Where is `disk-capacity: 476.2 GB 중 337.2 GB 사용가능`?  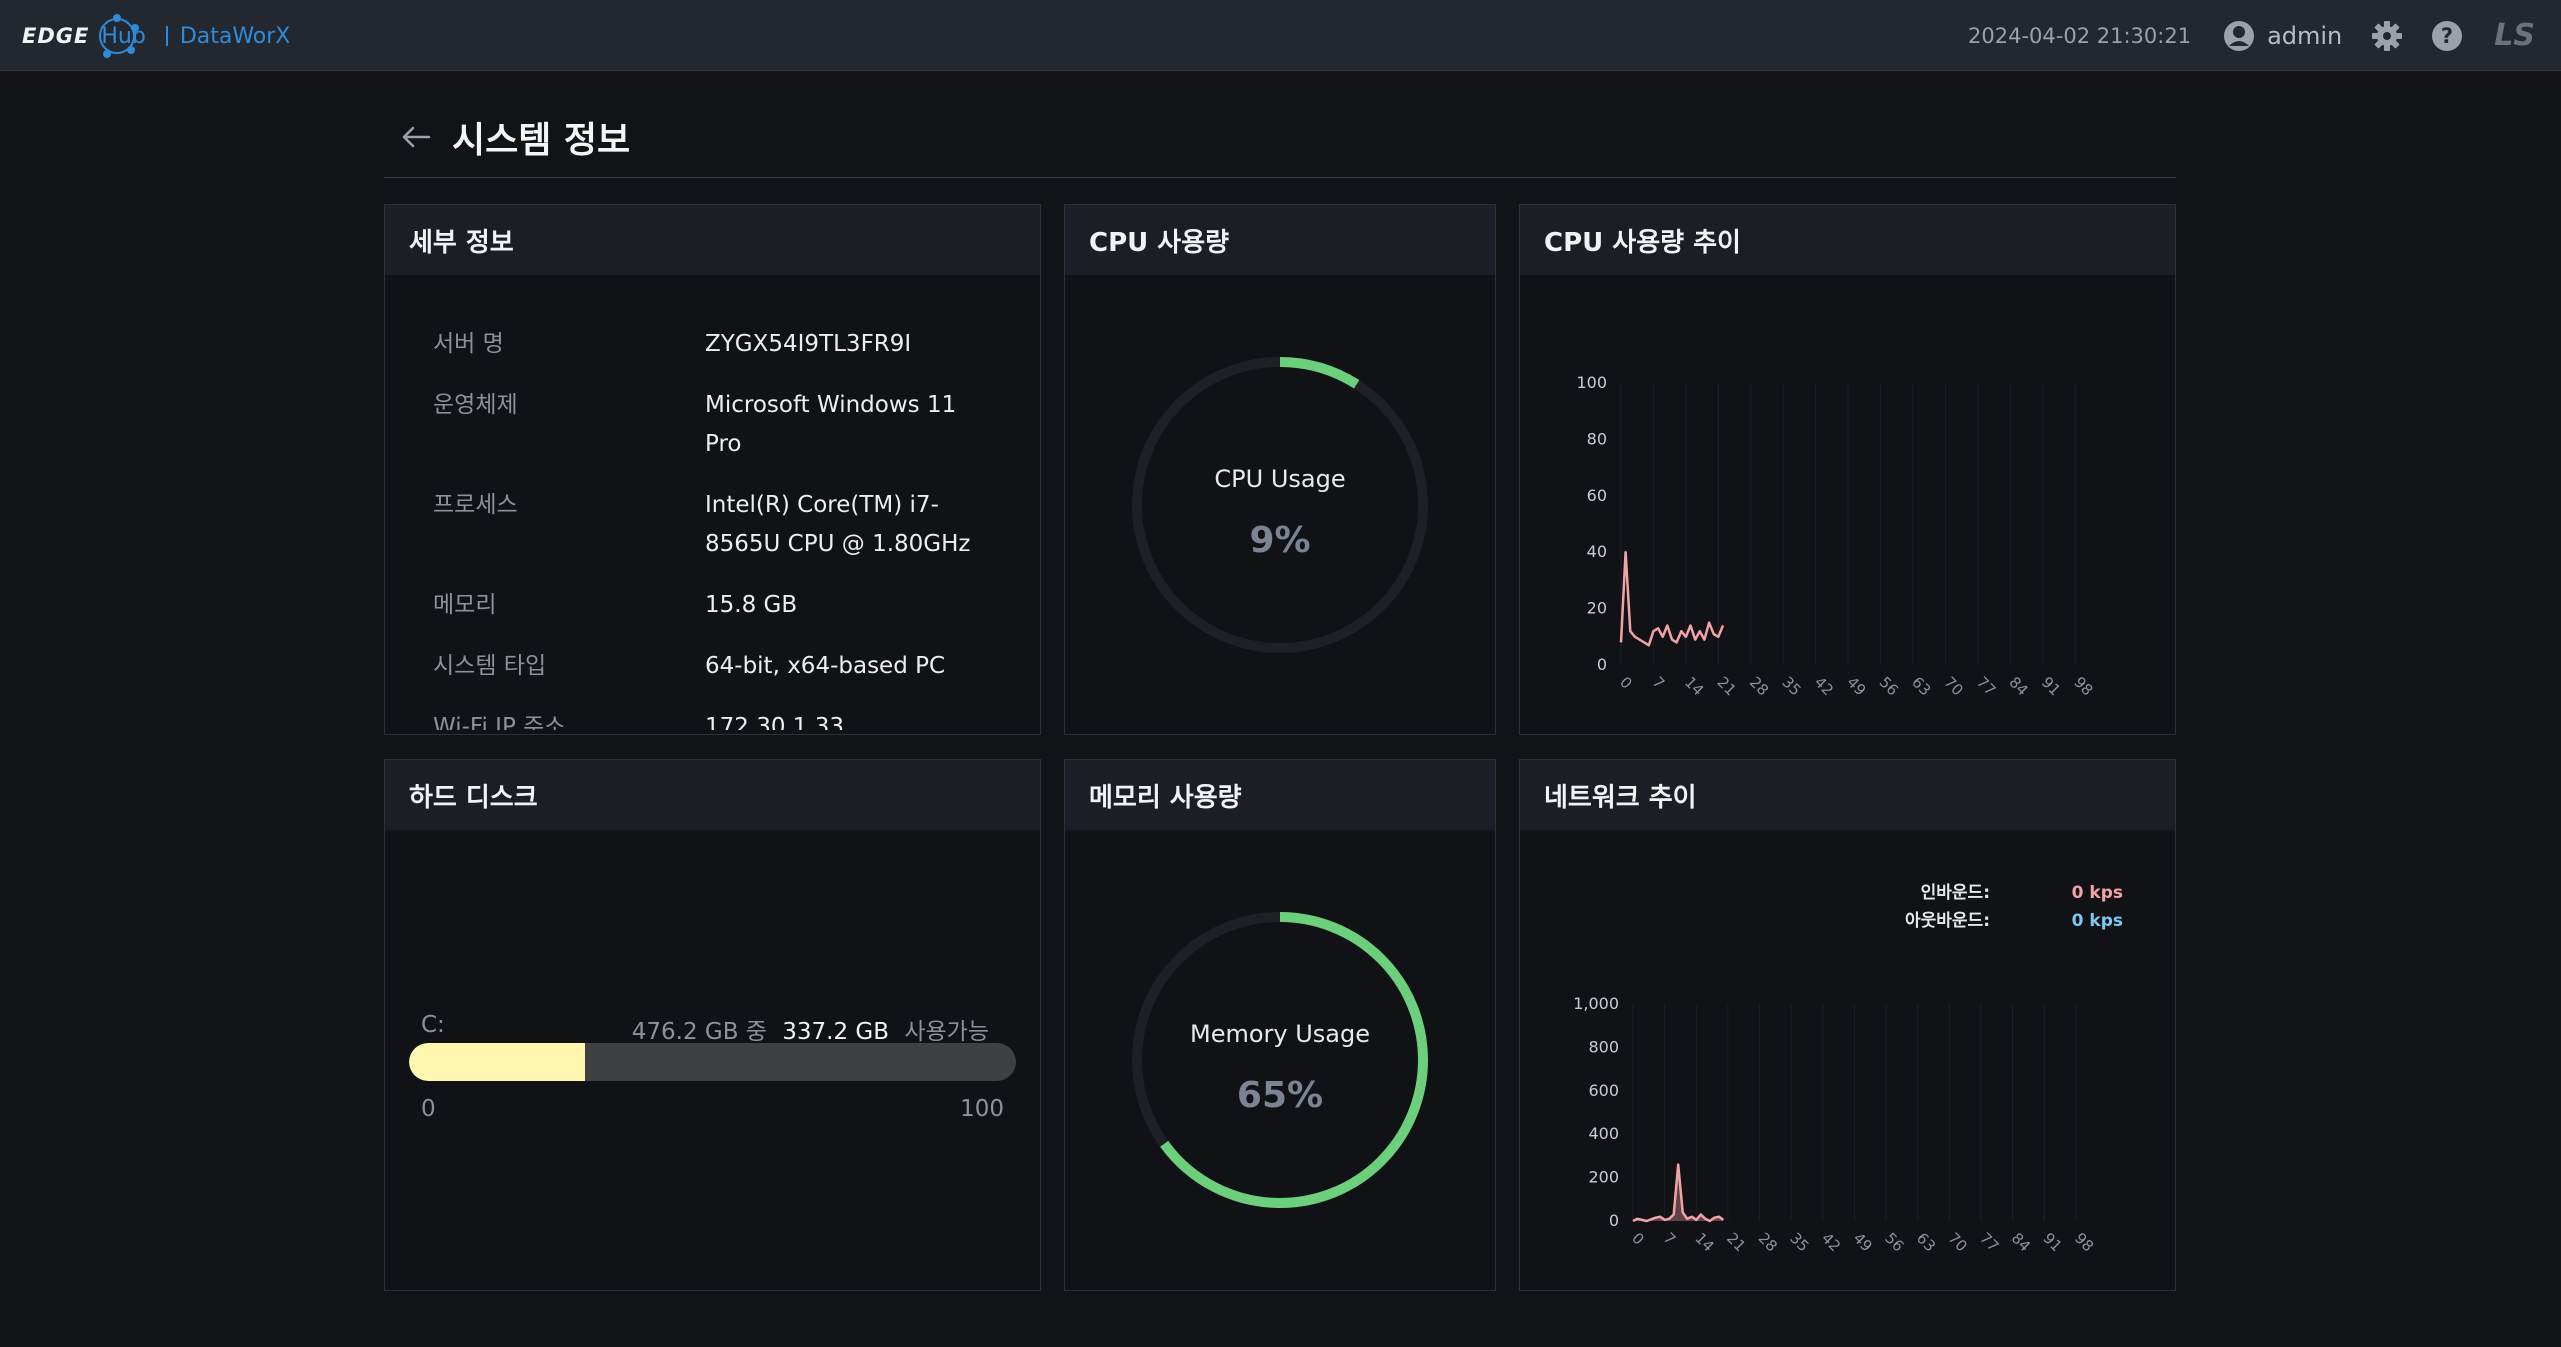
disk-capacity: 476.2 GB 중 337.2 GB 사용가능 is located at coordinates (810, 1029).